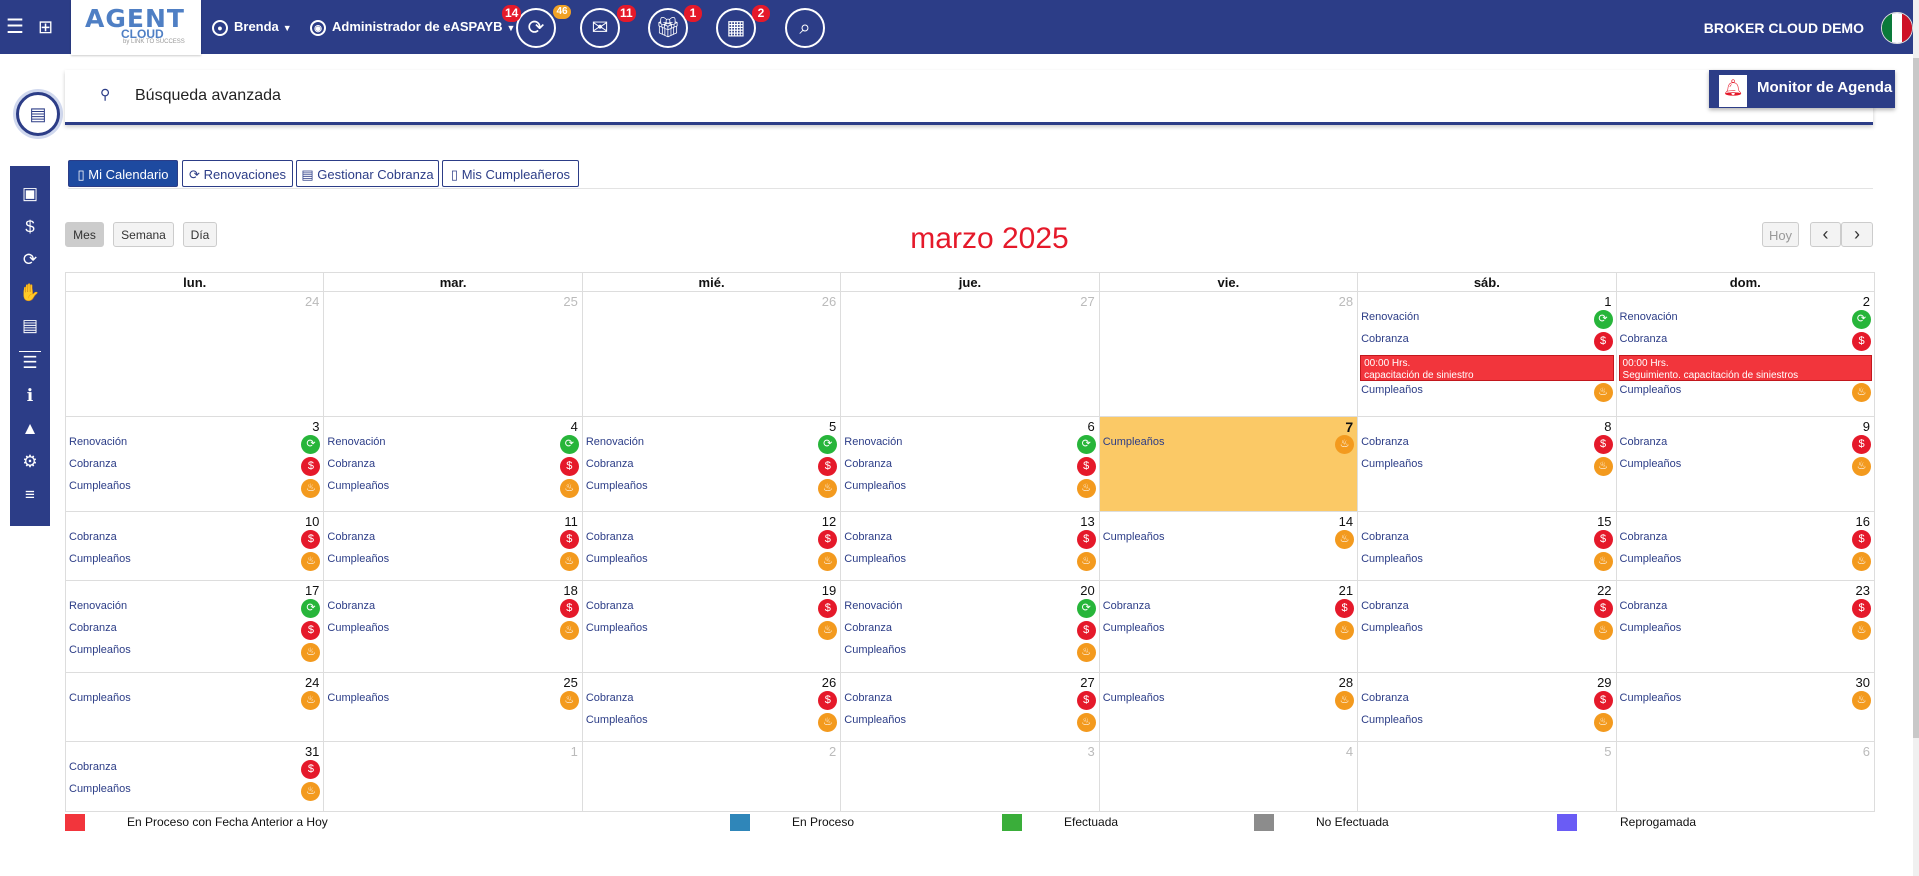 The image size is (1919, 876). I want to click on advanced-search-bar: ⚲ Búsqueda avanzada, so click(969, 97).